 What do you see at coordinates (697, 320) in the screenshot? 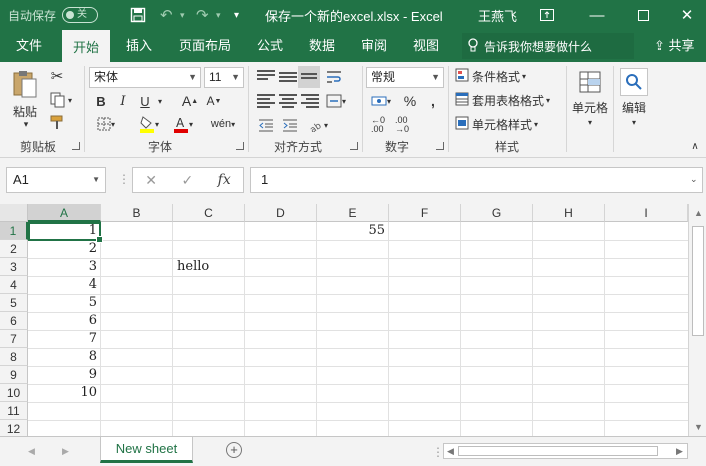
I see `vertical-scrollbar: ▲ ▼` at bounding box center [697, 320].